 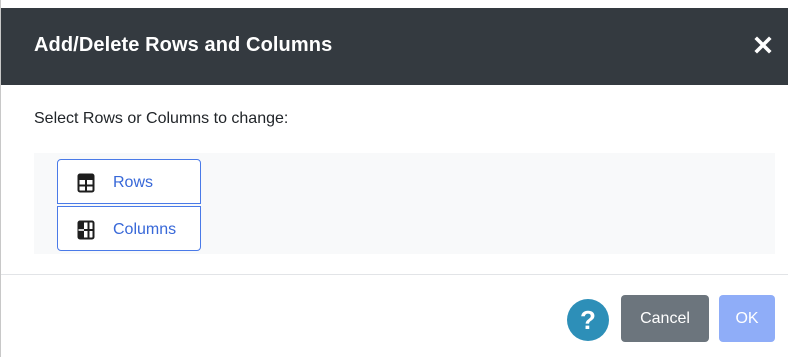 I want to click on help-symbol: ?, so click(x=588, y=320).